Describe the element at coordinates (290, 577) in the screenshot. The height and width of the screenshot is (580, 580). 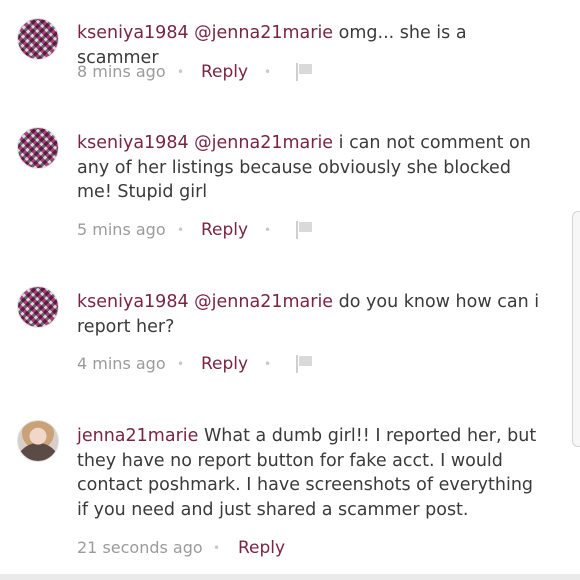
I see `bottom-divider` at that location.